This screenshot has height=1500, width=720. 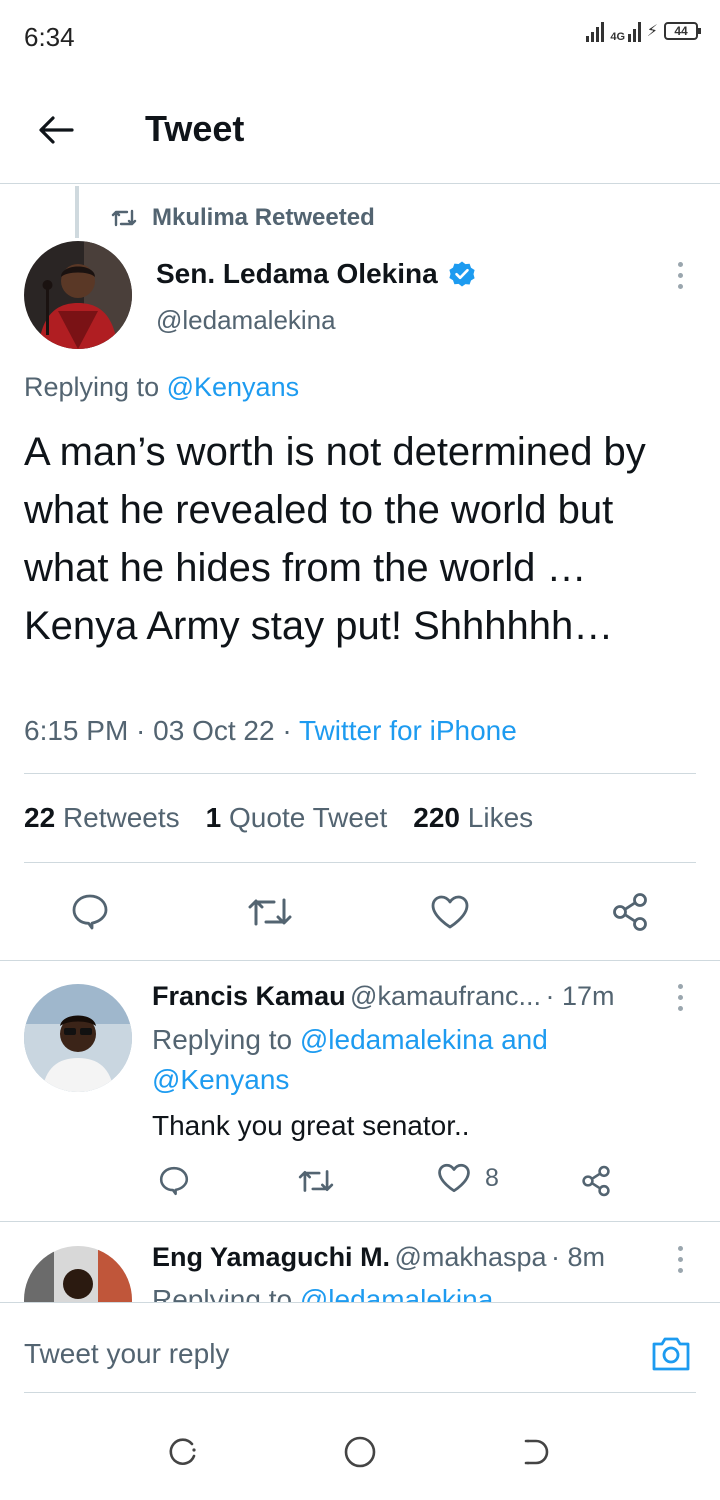 I want to click on stats-divider-bottom, so click(x=360, y=862).